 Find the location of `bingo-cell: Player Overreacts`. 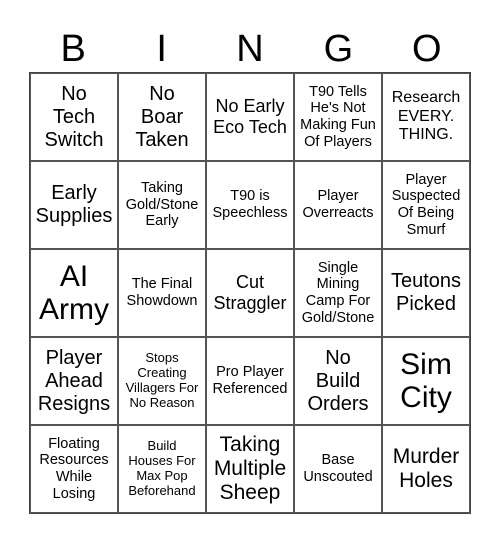

bingo-cell: Player Overreacts is located at coordinates (338, 205).